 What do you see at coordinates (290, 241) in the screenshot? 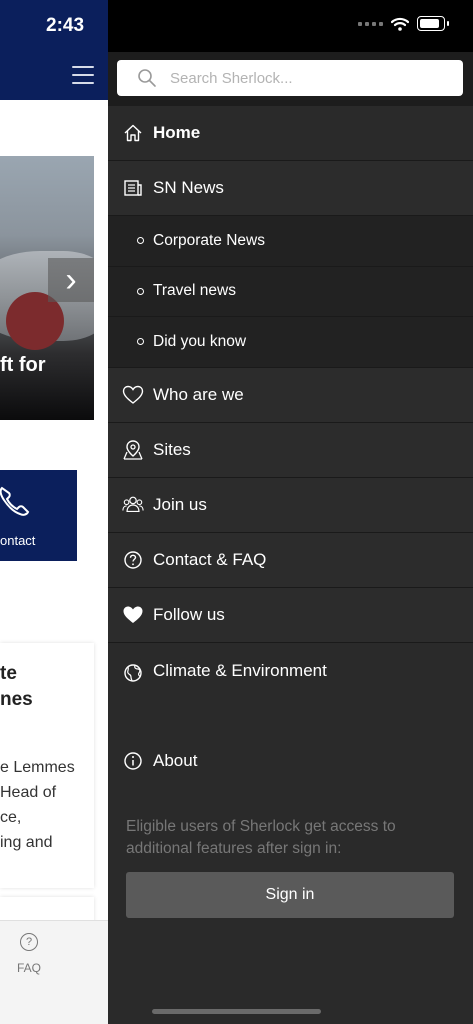
I see `menu-subitem-corporate-news: Corporate News` at bounding box center [290, 241].